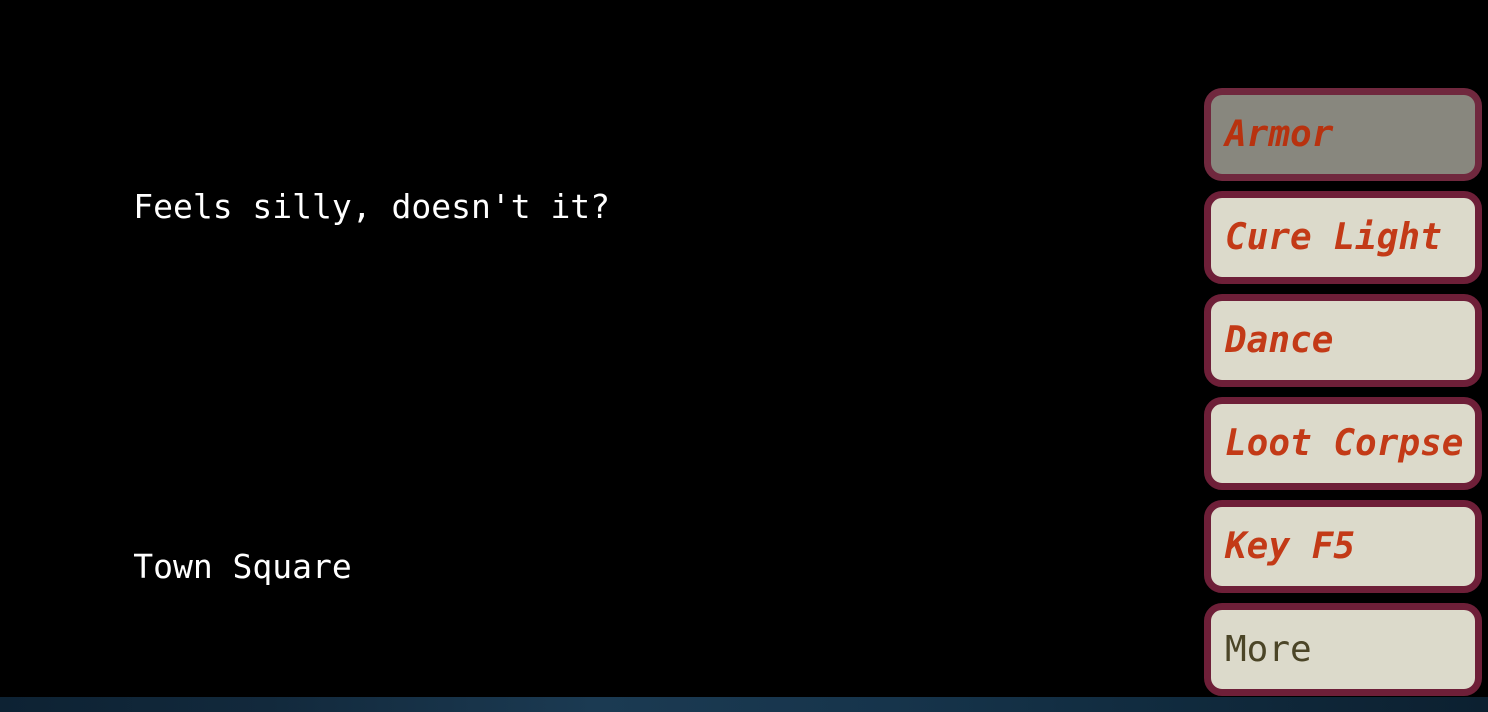 The width and height of the screenshot is (1488, 712). Describe the element at coordinates (1290, 546) in the screenshot. I see `button-label: Key F5` at that location.